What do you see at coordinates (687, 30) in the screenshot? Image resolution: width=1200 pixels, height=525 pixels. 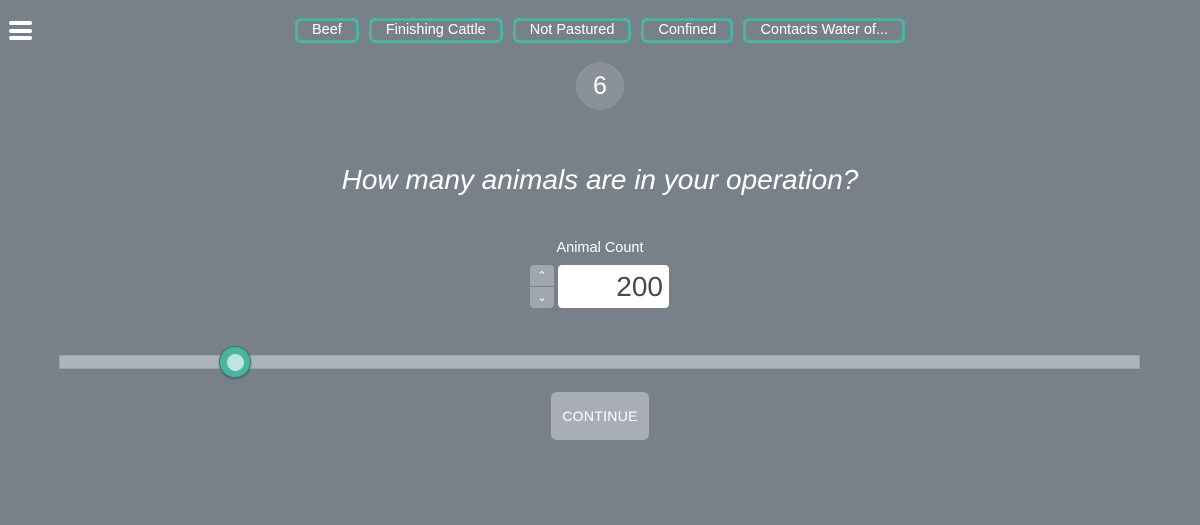 I see `tag-confined: Confined` at bounding box center [687, 30].